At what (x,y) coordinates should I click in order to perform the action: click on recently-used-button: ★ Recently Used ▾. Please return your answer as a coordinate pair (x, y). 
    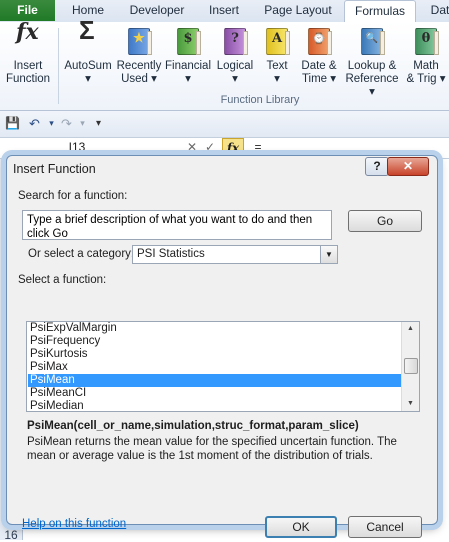
    Looking at the image, I should click on (139, 56).